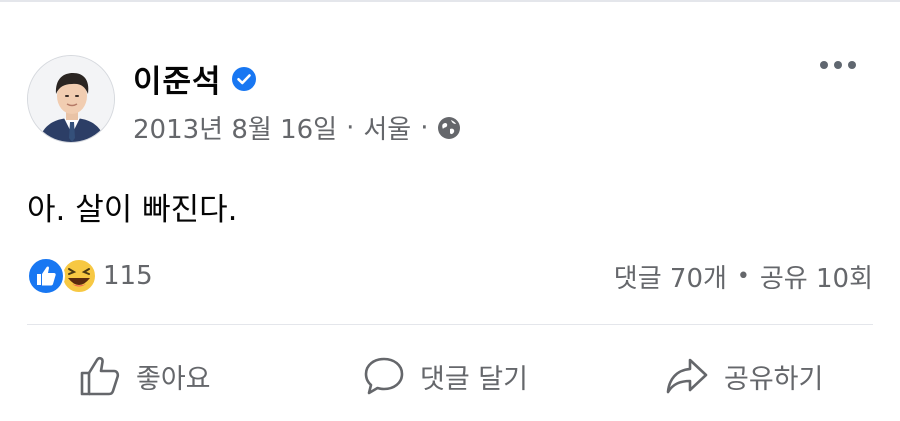 The height and width of the screenshot is (421, 900). I want to click on profile-photo, so click(71, 99).